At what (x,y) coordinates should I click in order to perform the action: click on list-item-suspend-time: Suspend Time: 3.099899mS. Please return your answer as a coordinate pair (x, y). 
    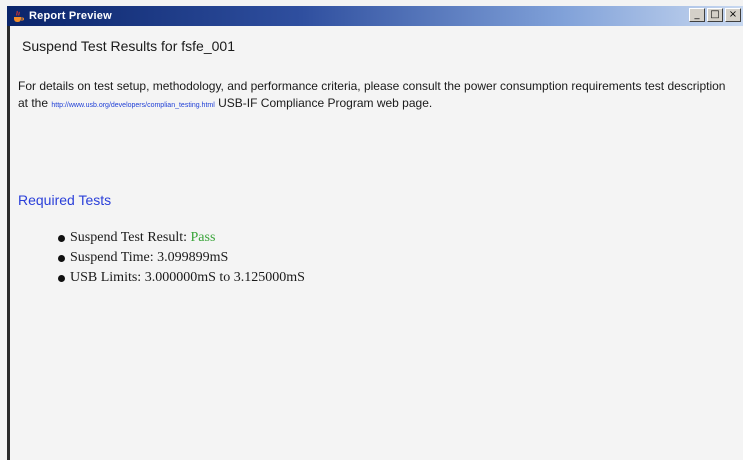
    Looking at the image, I should click on (181, 258).